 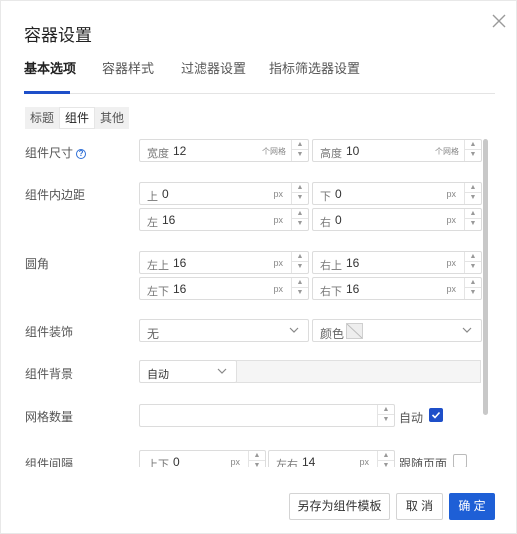 I want to click on component-size-label: 组件尺寸?, so click(x=56, y=152).